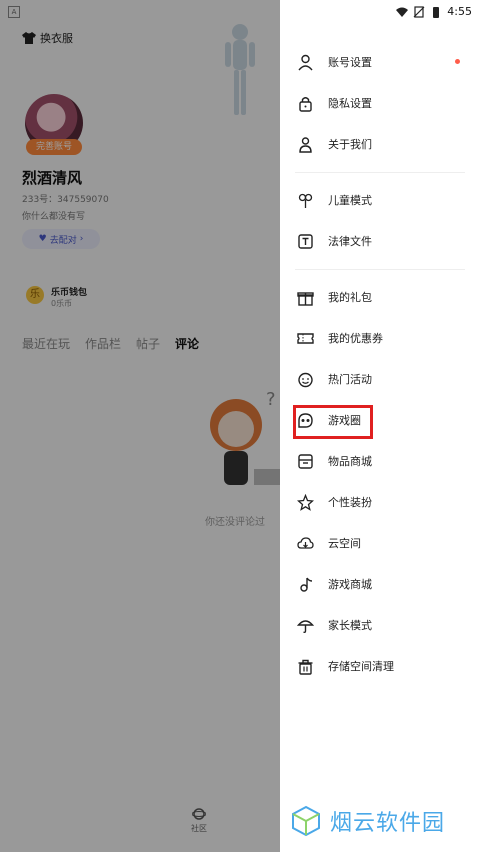  Describe the element at coordinates (305, 104) in the screenshot. I see `lock-icon` at that location.